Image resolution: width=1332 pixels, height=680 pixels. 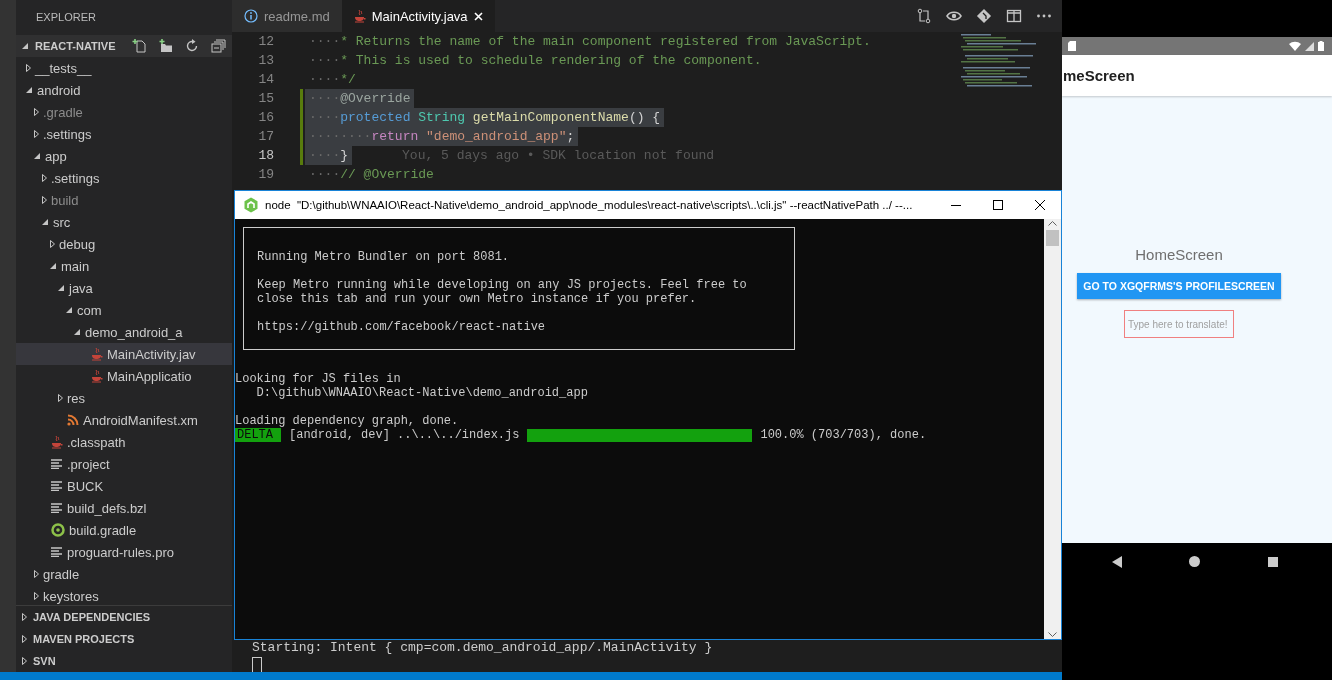 I want to click on info-icon, so click(x=251, y=16).